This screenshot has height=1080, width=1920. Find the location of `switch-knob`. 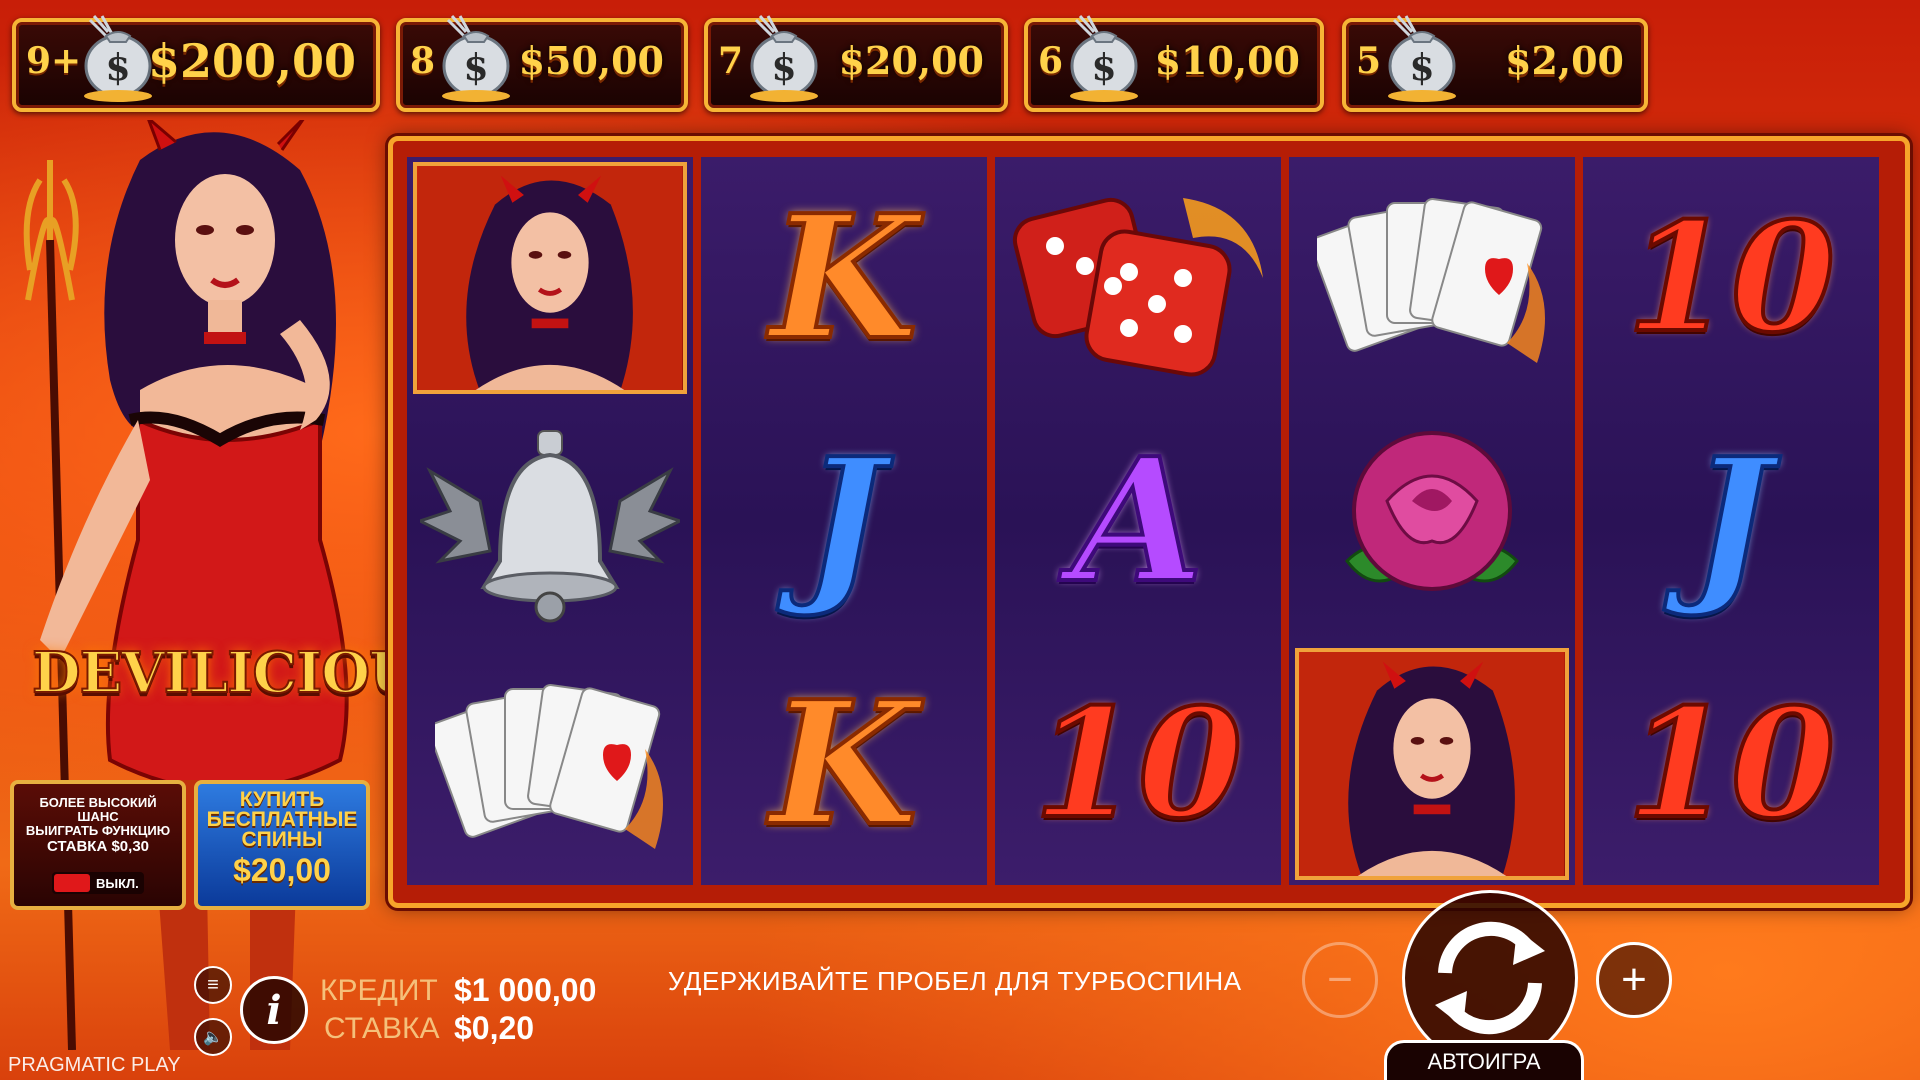

switch-knob is located at coordinates (72, 883).